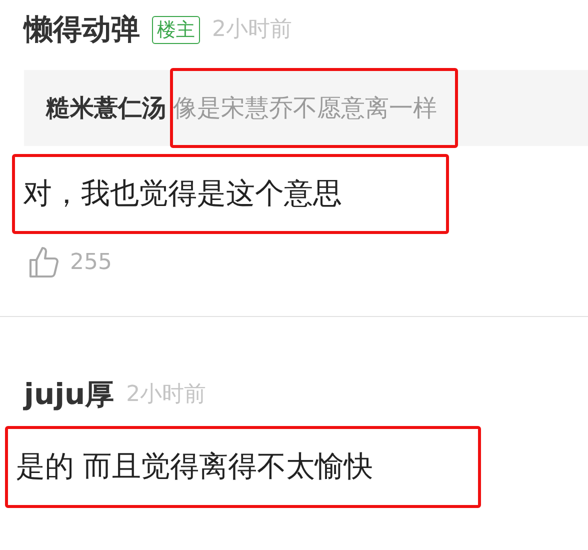  Describe the element at coordinates (69, 394) in the screenshot. I see `author-name: juju厚` at that location.